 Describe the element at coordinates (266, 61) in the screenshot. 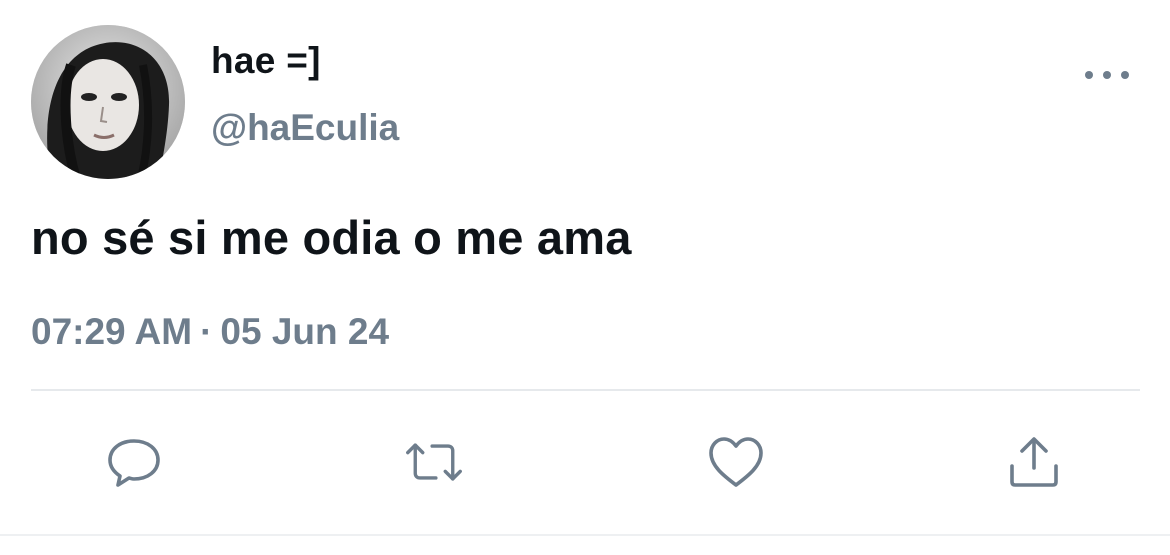

I see `display-name: hae =]` at that location.